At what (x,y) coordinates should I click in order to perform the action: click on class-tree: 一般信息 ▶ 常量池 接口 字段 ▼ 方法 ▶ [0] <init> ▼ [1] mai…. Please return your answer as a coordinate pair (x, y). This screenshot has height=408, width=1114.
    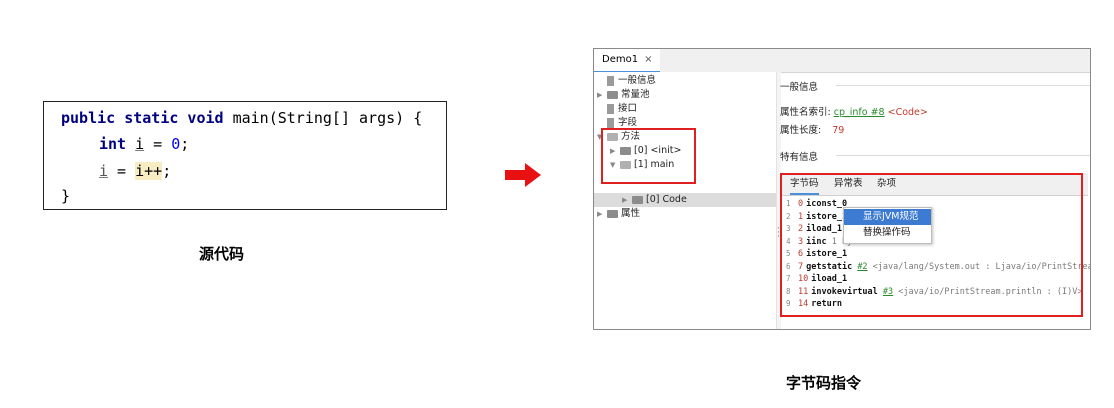
    Looking at the image, I should click on (685, 200).